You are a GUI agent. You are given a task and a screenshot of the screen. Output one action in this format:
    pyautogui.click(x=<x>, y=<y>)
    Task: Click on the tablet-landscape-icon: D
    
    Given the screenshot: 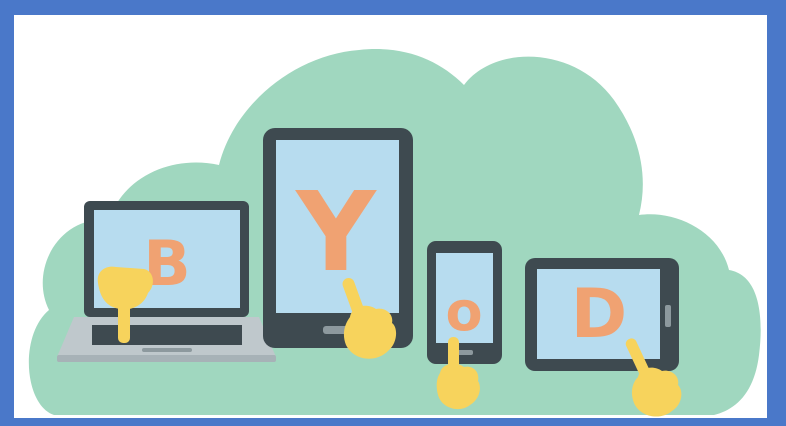 What is the action you would take?
    pyautogui.click(x=602, y=314)
    